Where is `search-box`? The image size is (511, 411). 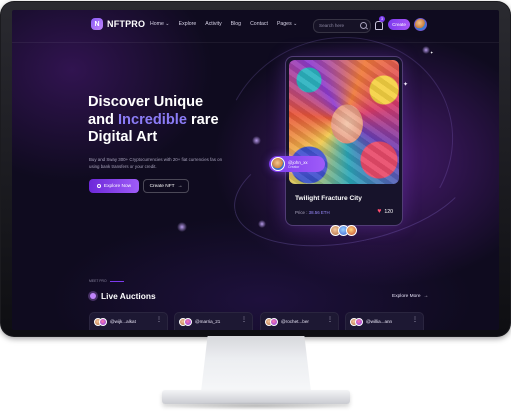
search-box is located at coordinates (342, 26).